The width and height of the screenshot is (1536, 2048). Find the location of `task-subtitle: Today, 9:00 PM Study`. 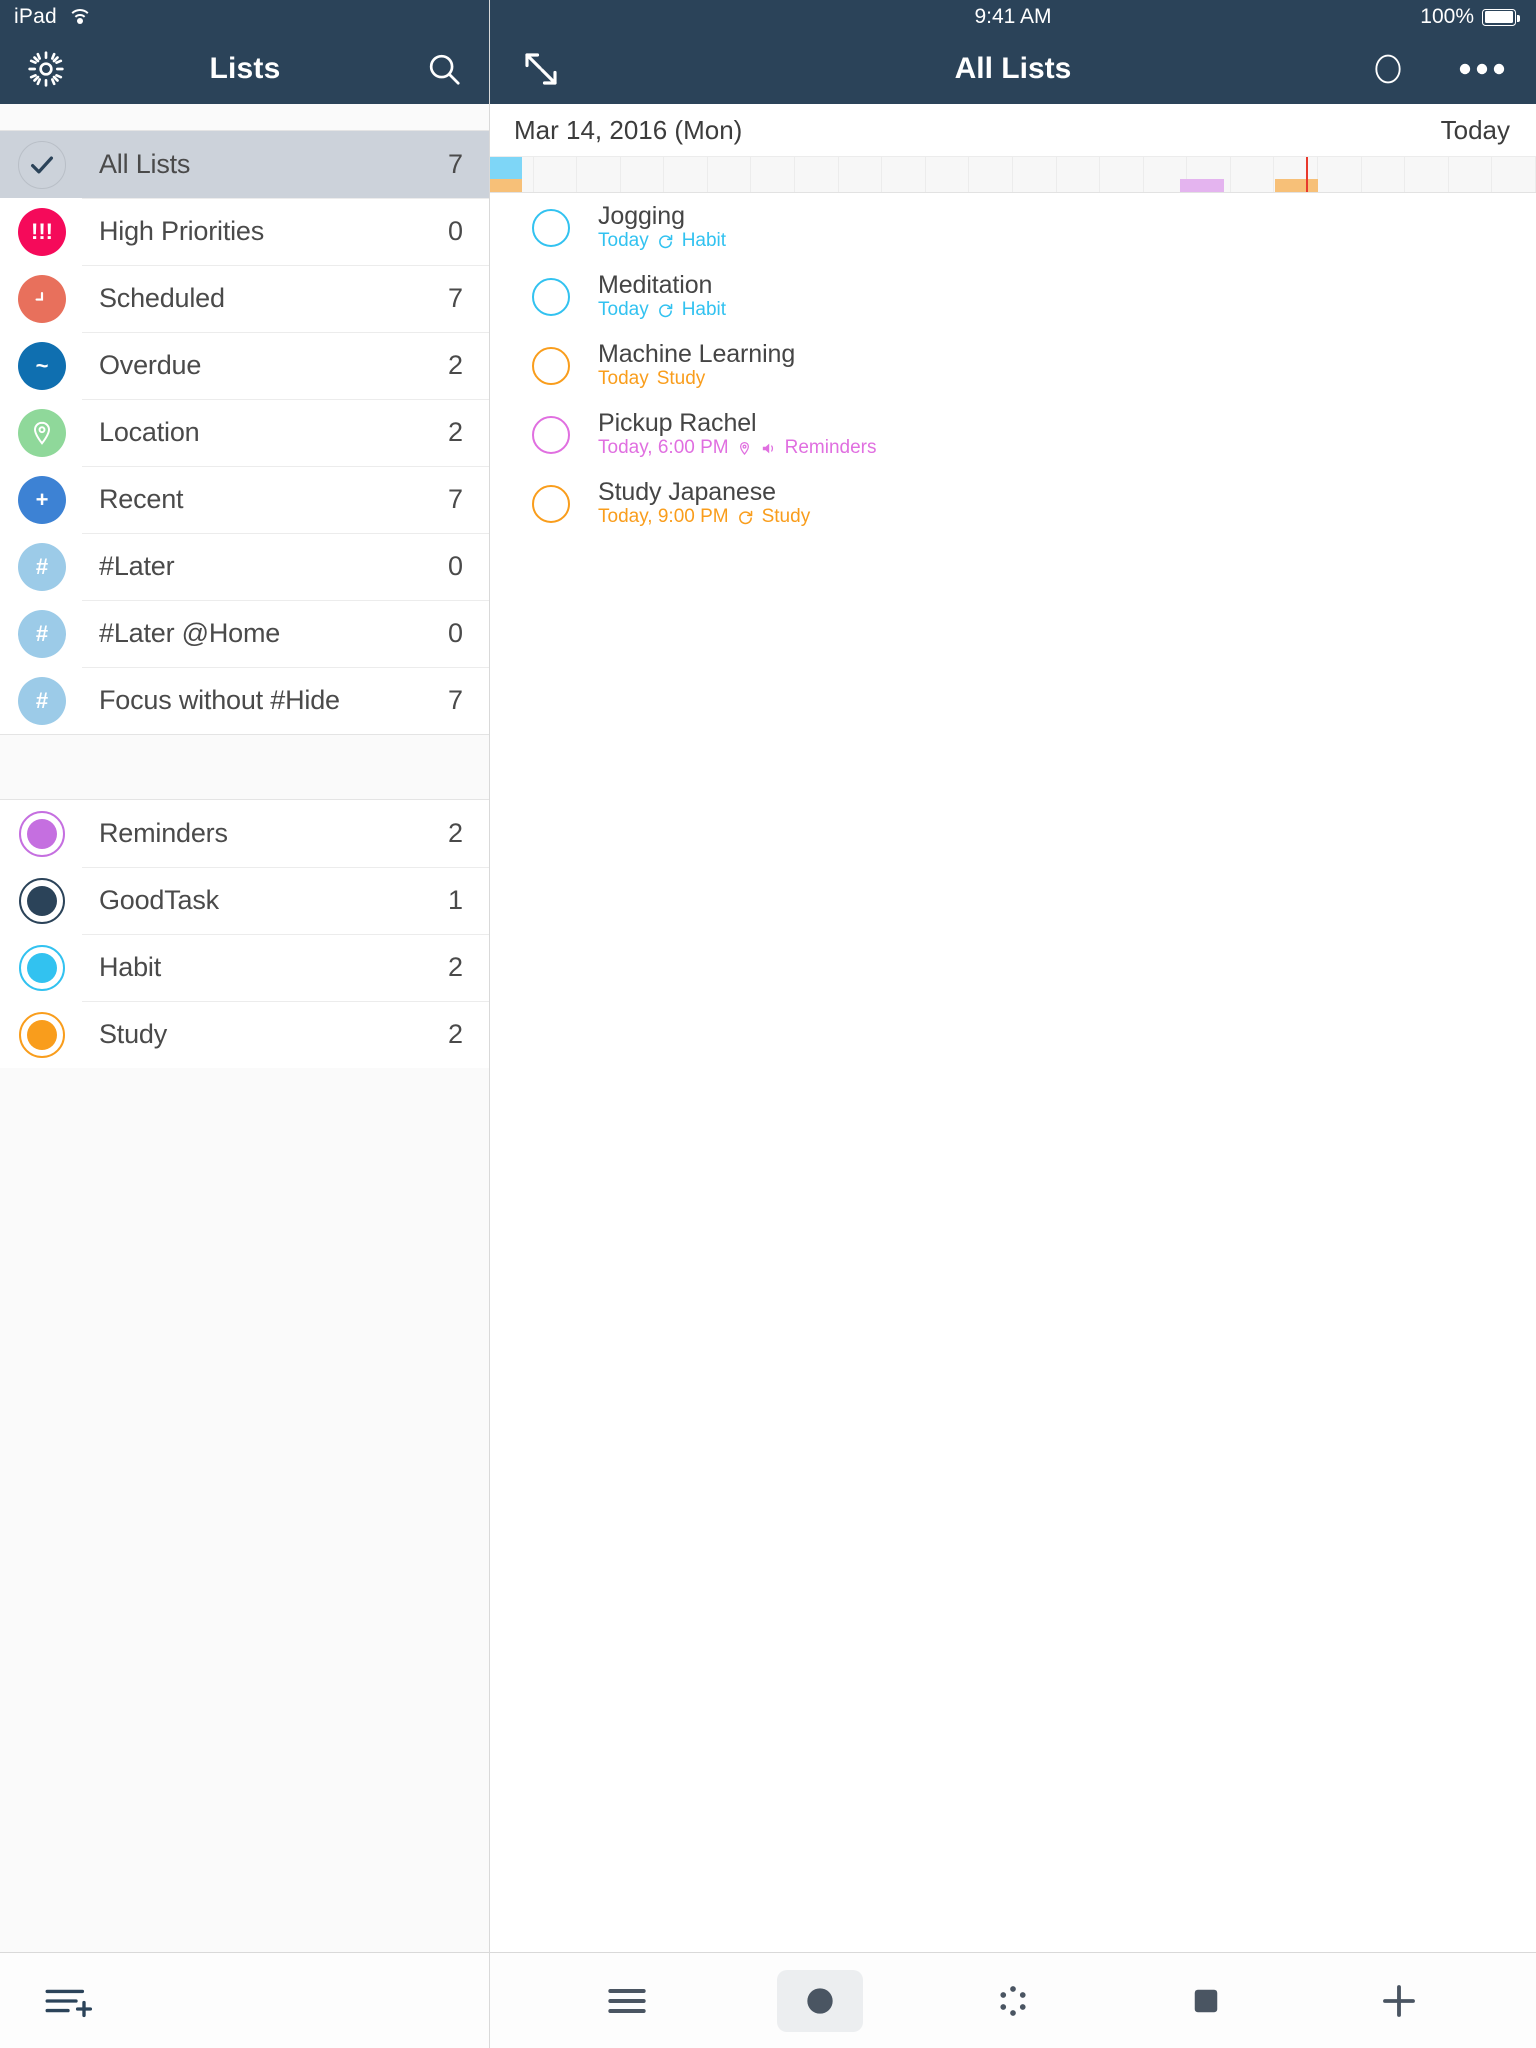

task-subtitle: Today, 9:00 PM Study is located at coordinates (704, 517).